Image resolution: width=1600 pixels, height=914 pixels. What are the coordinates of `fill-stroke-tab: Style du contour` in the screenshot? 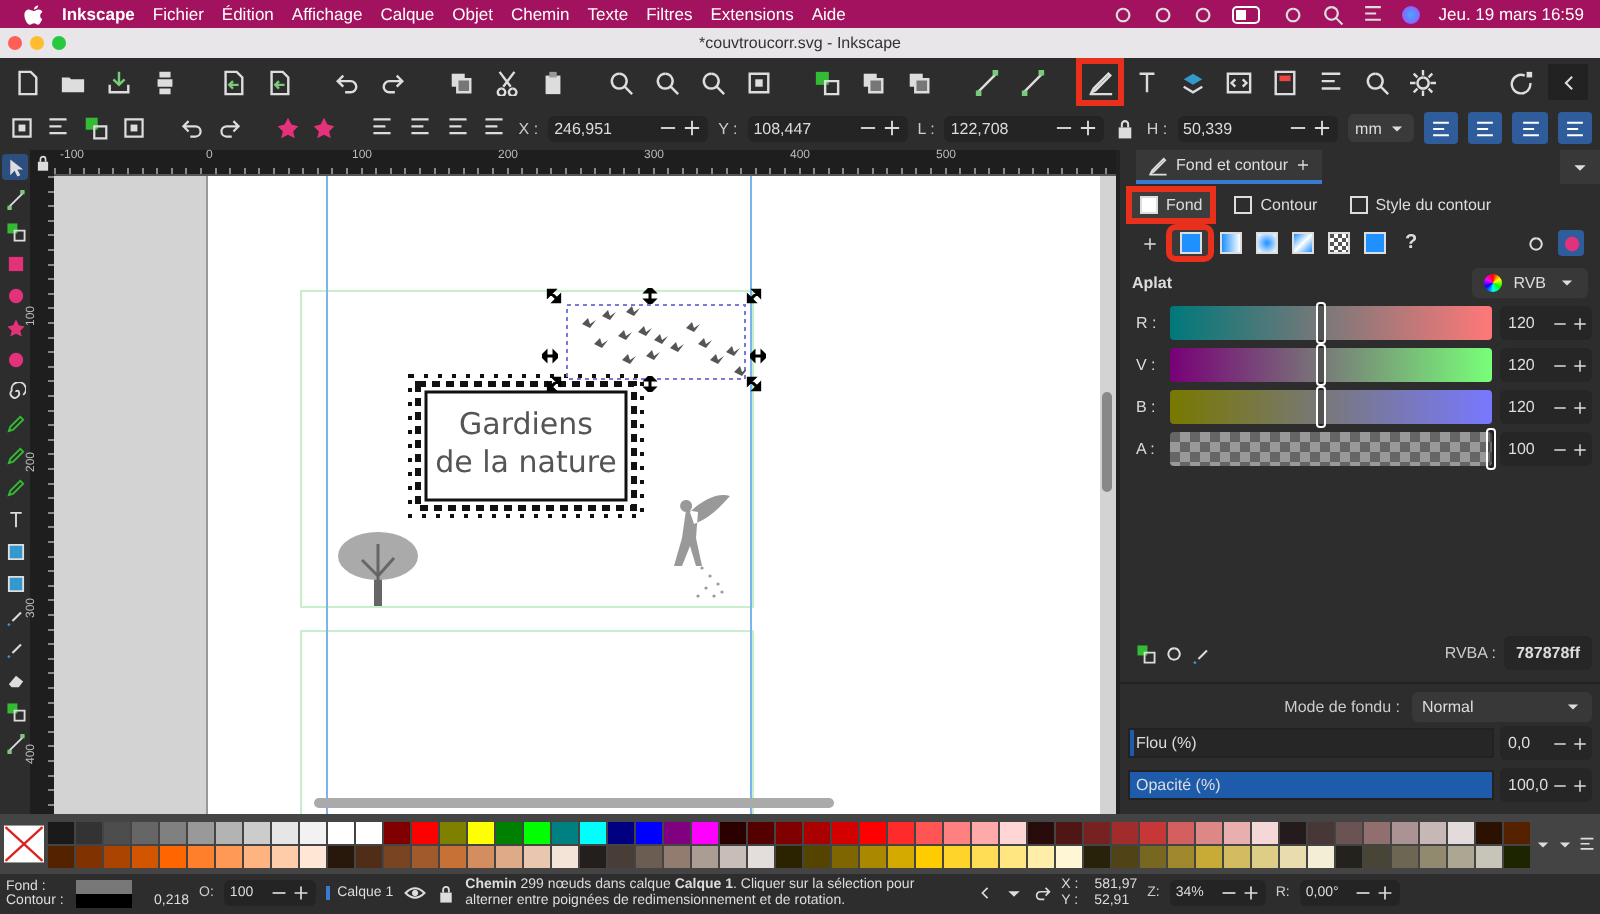 It's located at (1420, 205).